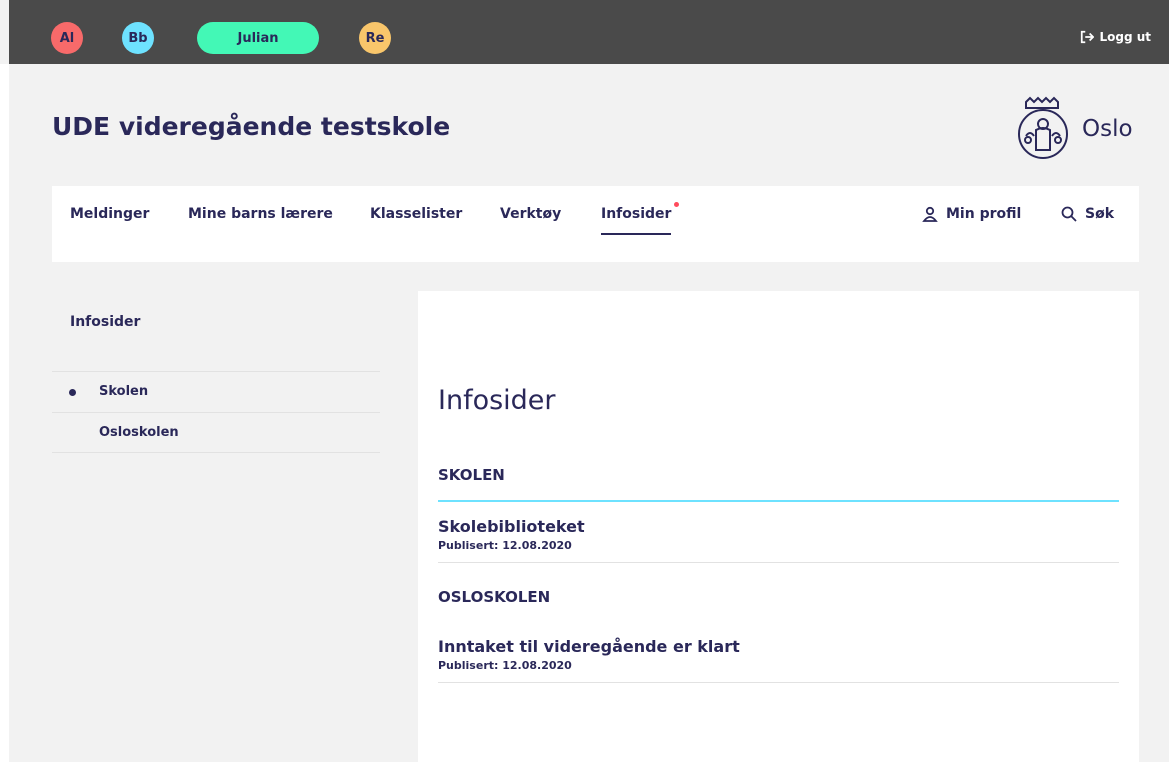  I want to click on logout-icon, so click(1088, 37).